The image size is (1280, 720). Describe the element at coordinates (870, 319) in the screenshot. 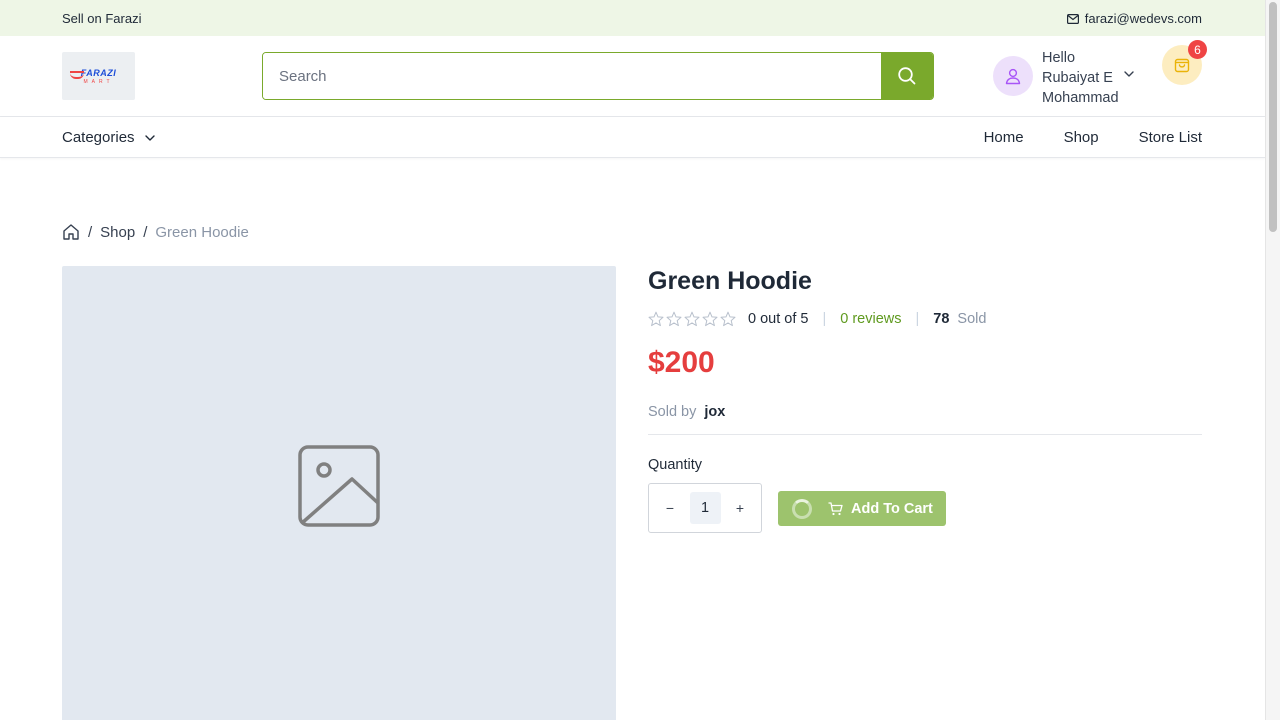

I see `reviews-link: 0 reviews` at that location.